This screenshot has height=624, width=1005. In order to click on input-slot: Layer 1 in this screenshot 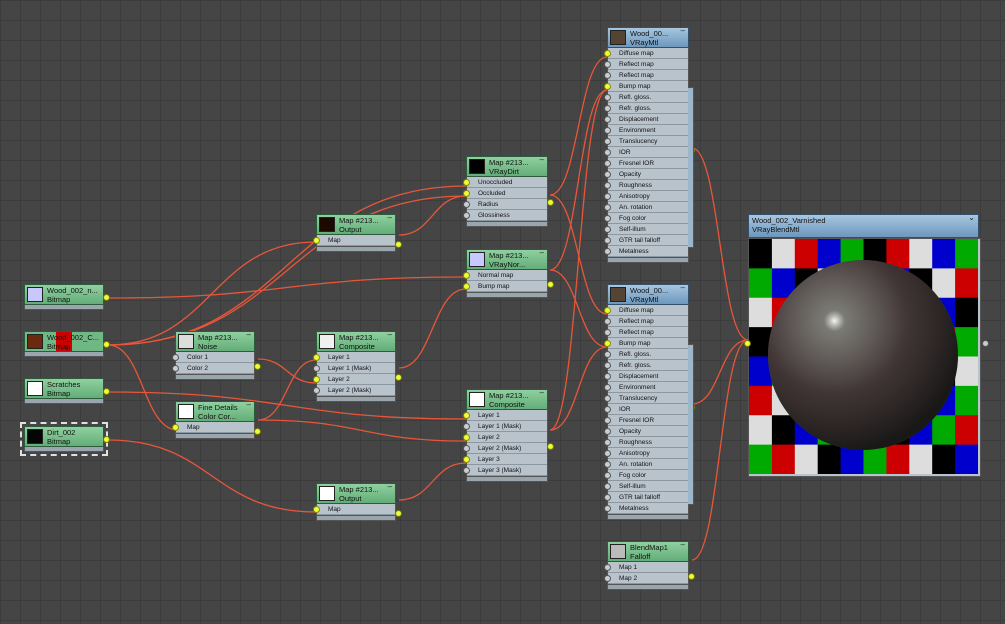, I will do `click(354, 357)`.